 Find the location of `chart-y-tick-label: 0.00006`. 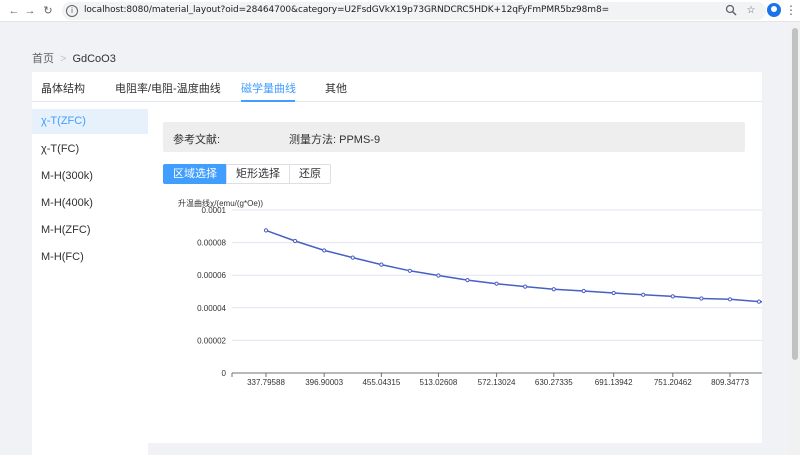

chart-y-tick-label: 0.00006 is located at coordinates (211, 275).